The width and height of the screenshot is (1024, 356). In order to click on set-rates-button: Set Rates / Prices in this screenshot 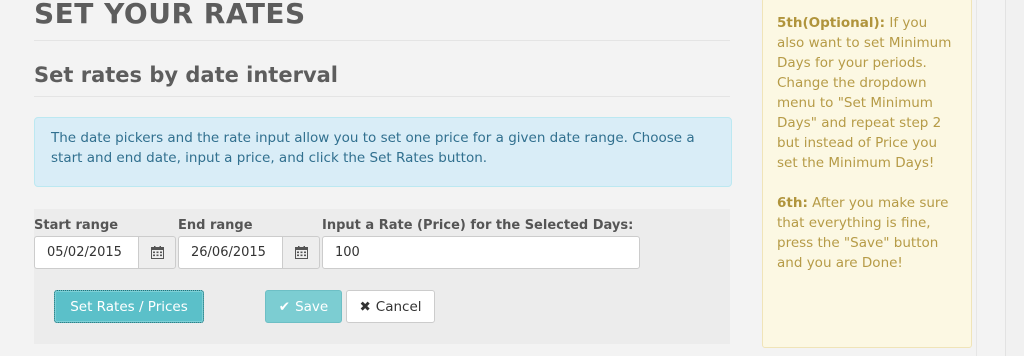, I will do `click(129, 306)`.